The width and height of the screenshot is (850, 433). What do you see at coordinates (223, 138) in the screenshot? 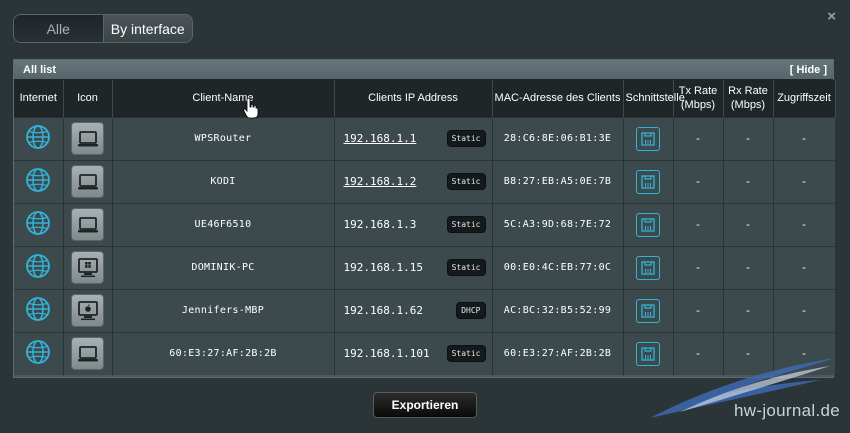
I see `client-name: WPSRouter` at bounding box center [223, 138].